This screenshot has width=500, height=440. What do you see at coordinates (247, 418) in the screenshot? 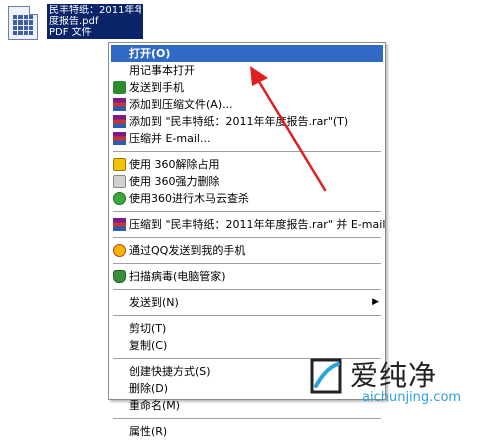
I see `menu-separator` at bounding box center [247, 418].